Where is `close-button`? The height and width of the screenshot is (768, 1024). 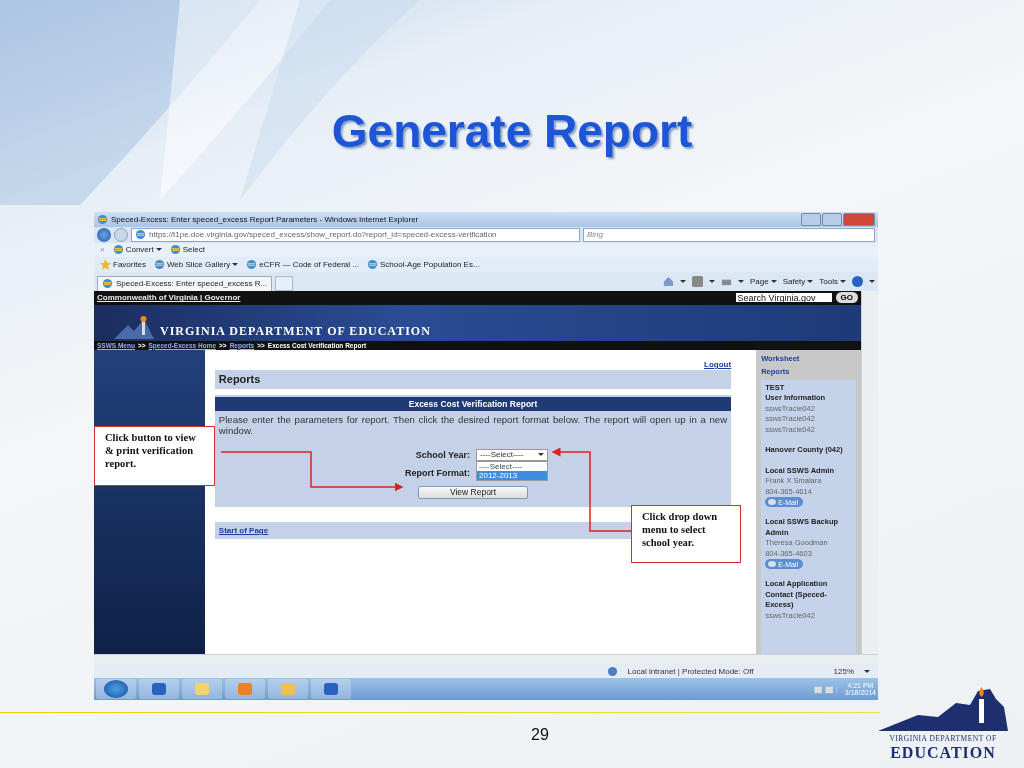 close-button is located at coordinates (859, 219).